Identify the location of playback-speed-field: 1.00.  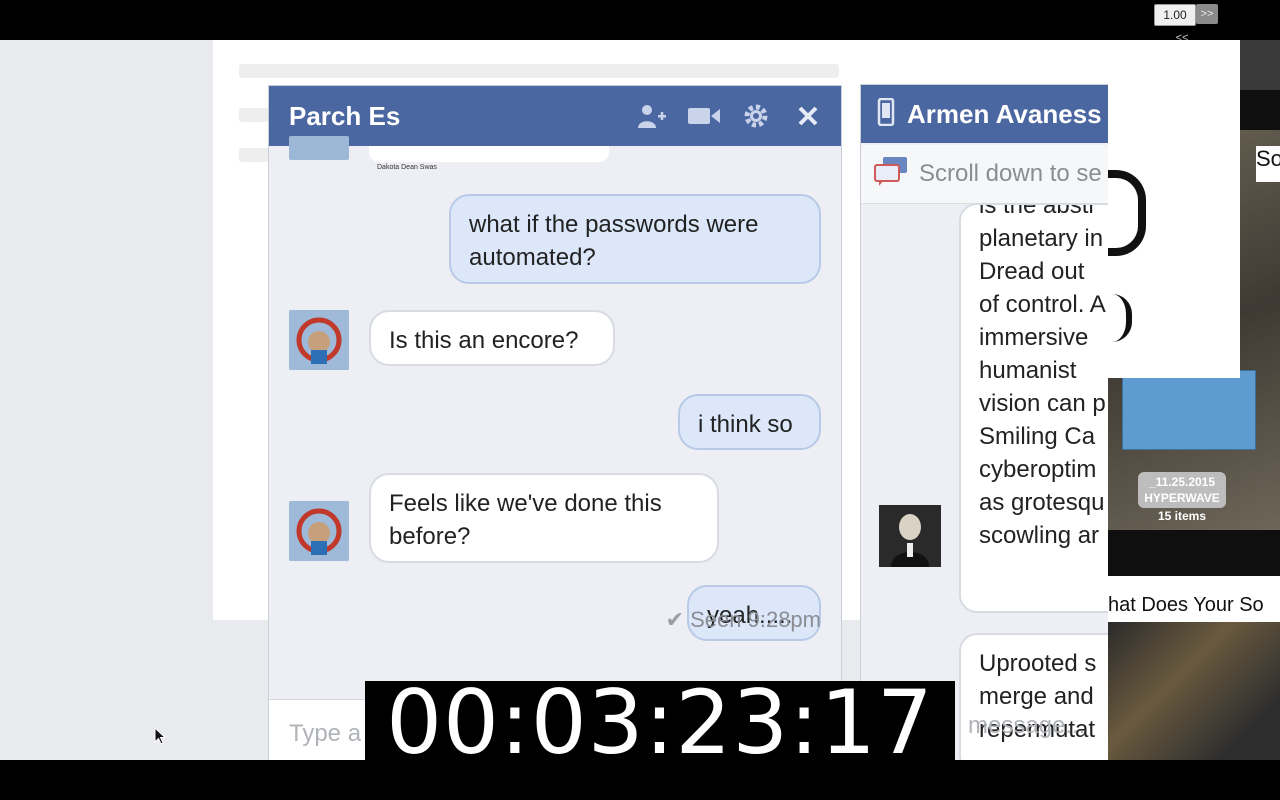
(1175, 15).